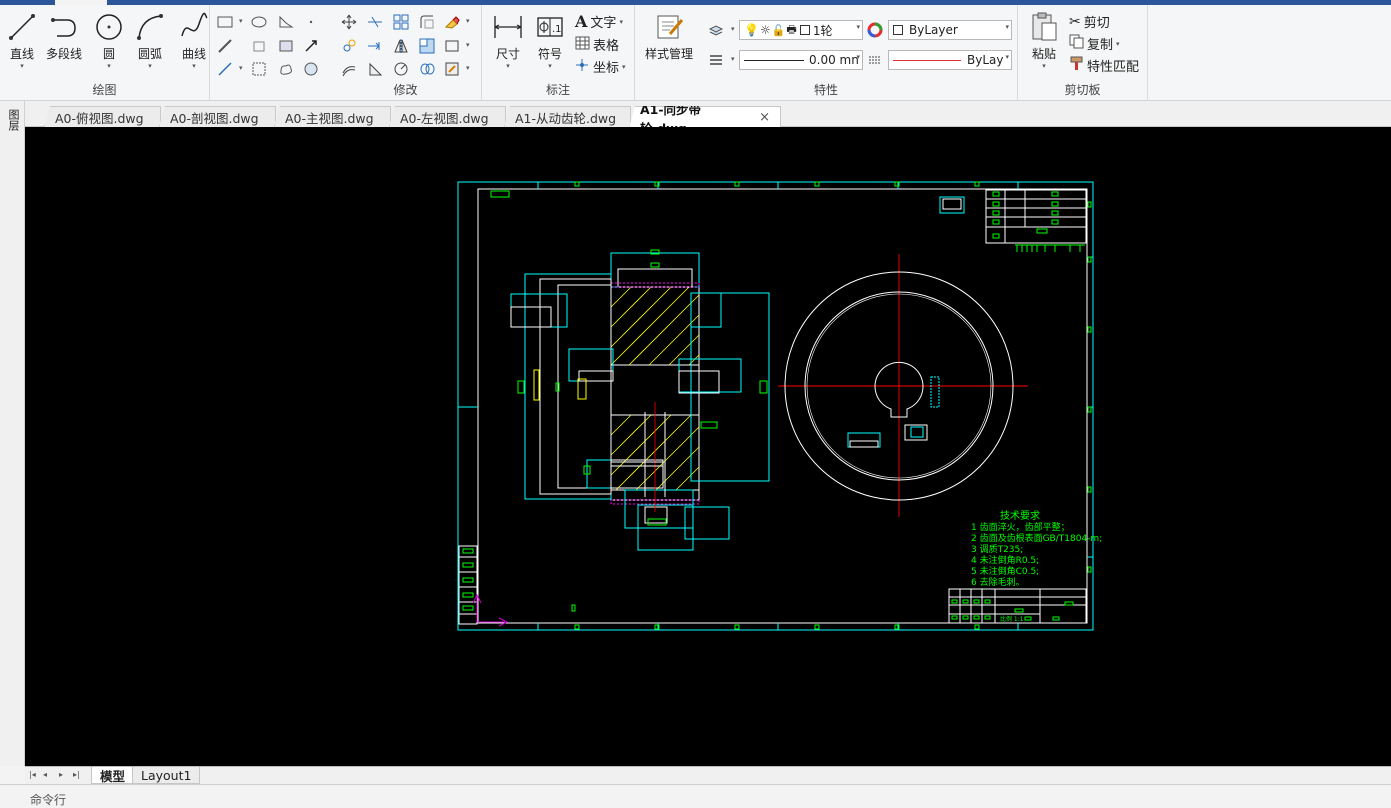 This screenshot has height=808, width=1391. Describe the element at coordinates (375, 22) in the screenshot. I see `trim-icon` at that location.